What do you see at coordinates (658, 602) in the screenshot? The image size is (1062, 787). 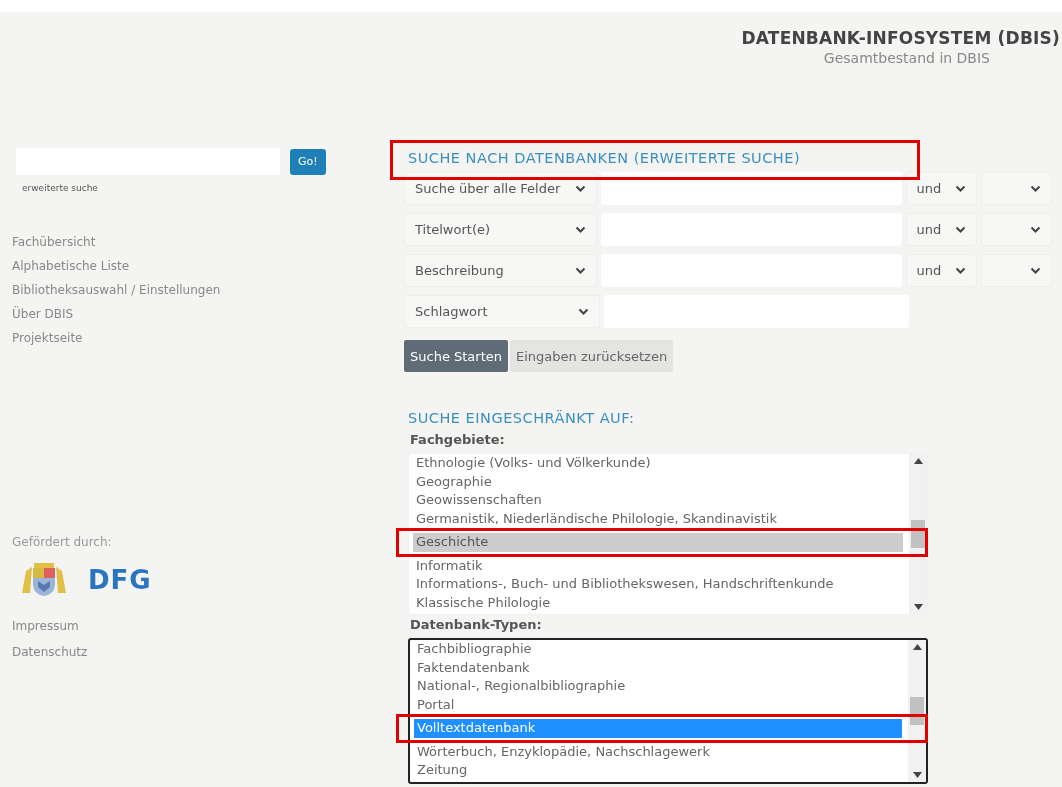 I see `list-option: Klassische Philologie` at bounding box center [658, 602].